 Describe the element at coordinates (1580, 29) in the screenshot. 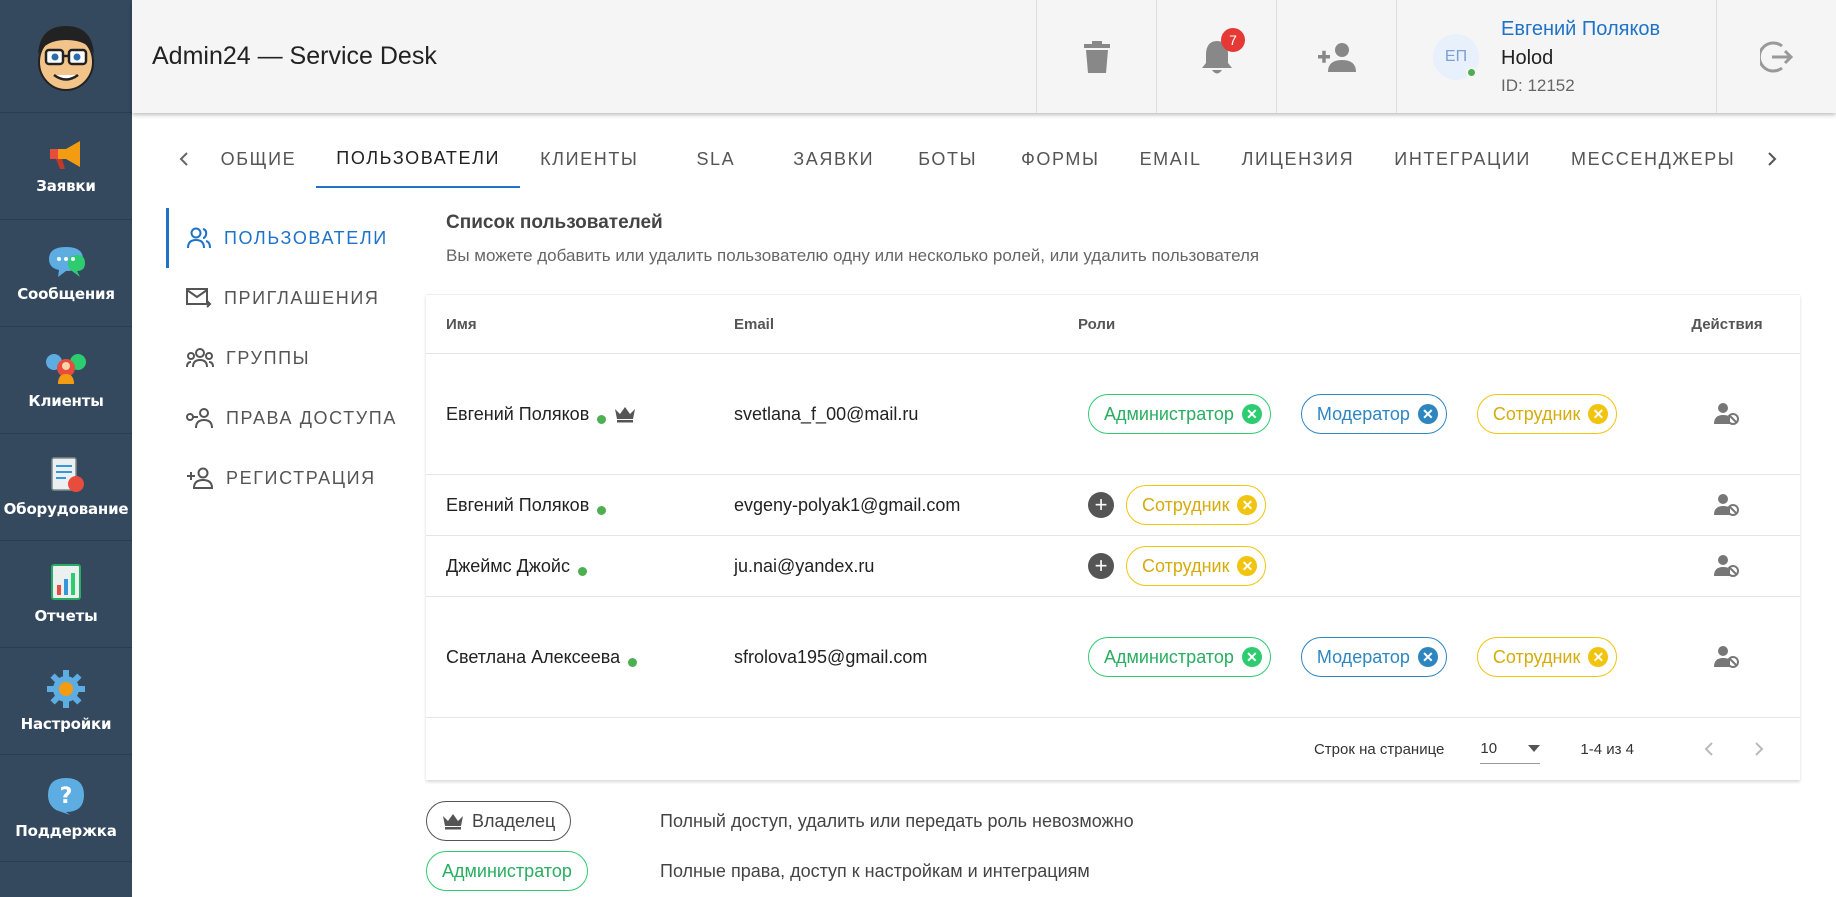

I see `user-name: Евгений Поляков` at that location.